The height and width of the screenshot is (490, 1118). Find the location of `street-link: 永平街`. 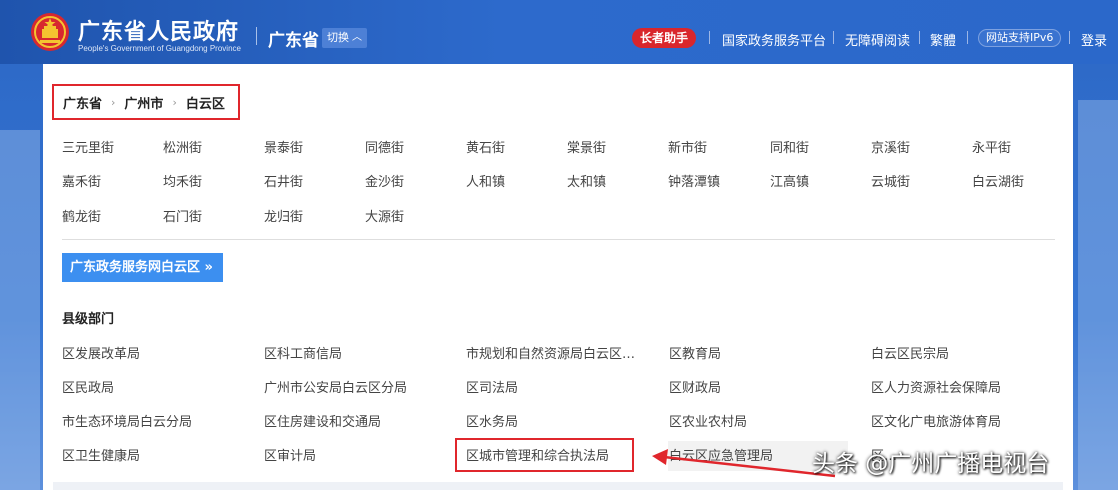

street-link: 永平街 is located at coordinates (991, 146).